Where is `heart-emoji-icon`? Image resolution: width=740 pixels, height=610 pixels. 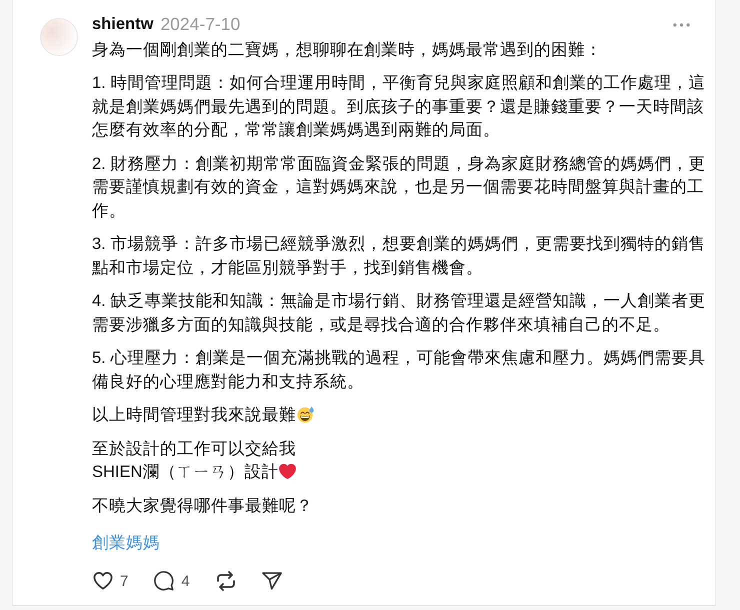 heart-emoji-icon is located at coordinates (287, 471).